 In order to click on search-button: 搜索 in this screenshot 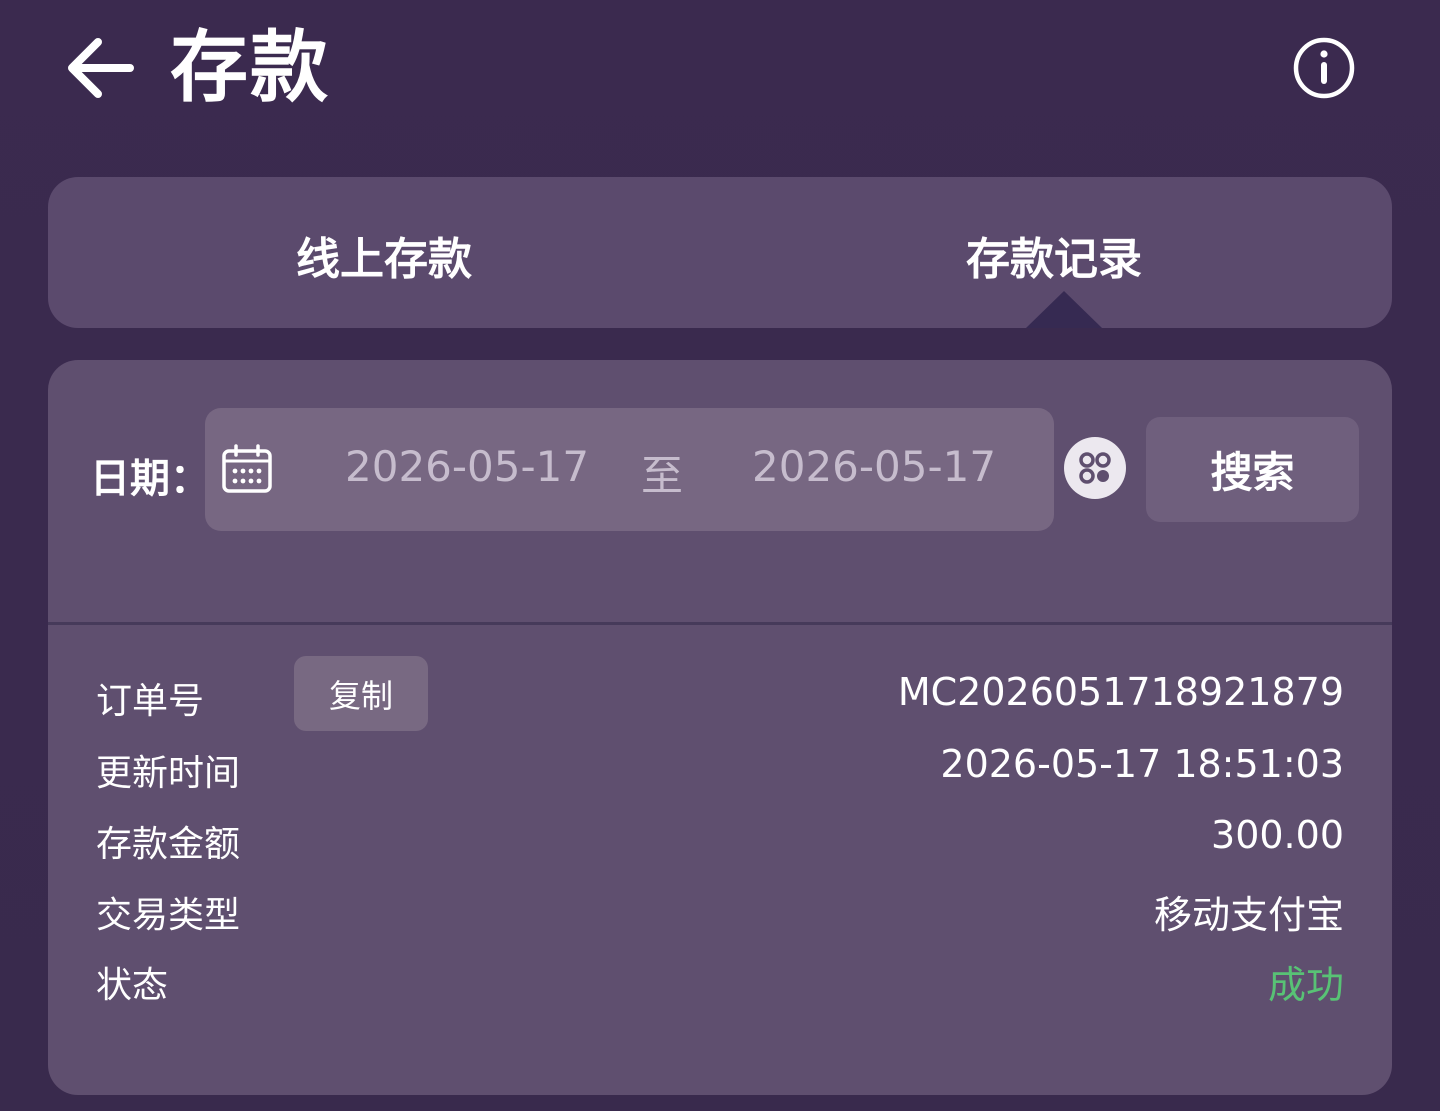, I will do `click(1252, 469)`.